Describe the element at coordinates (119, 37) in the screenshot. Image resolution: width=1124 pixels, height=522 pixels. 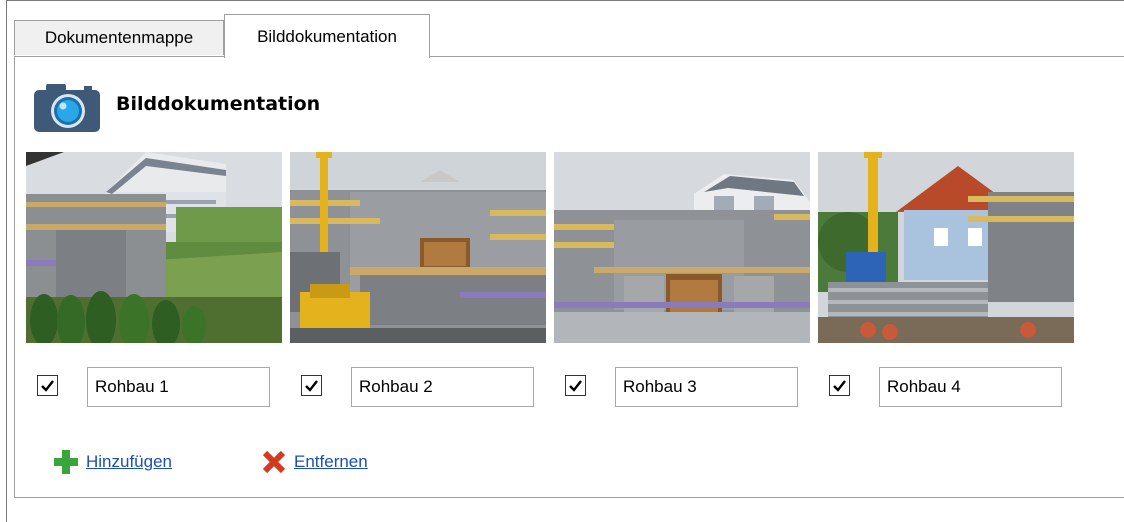
I see `tab-dokumentenmappe: Dokumentenmappe` at that location.